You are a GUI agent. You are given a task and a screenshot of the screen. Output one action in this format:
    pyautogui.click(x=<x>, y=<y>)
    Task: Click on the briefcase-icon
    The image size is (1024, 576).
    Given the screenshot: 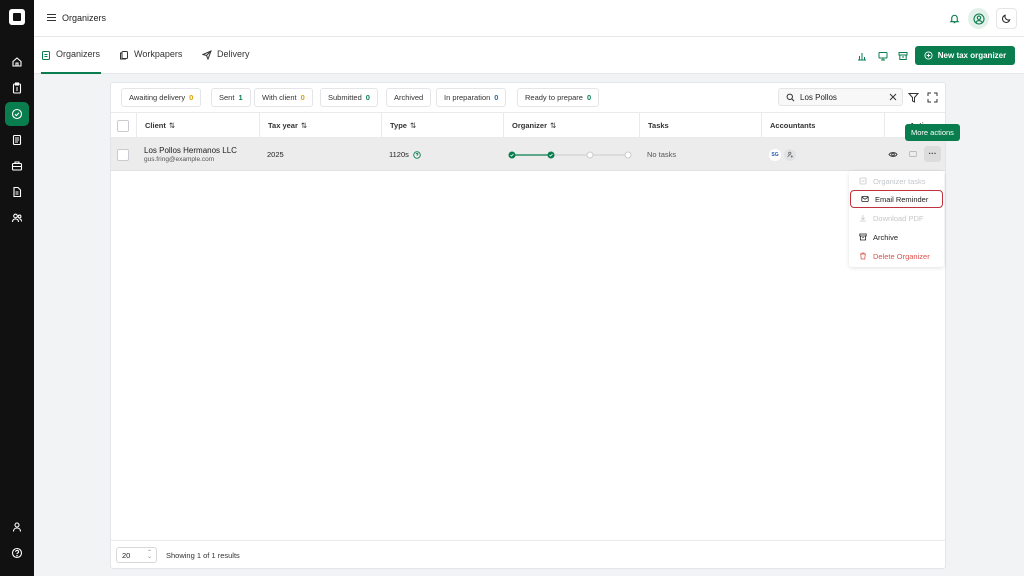 What is the action you would take?
    pyautogui.click(x=17, y=166)
    